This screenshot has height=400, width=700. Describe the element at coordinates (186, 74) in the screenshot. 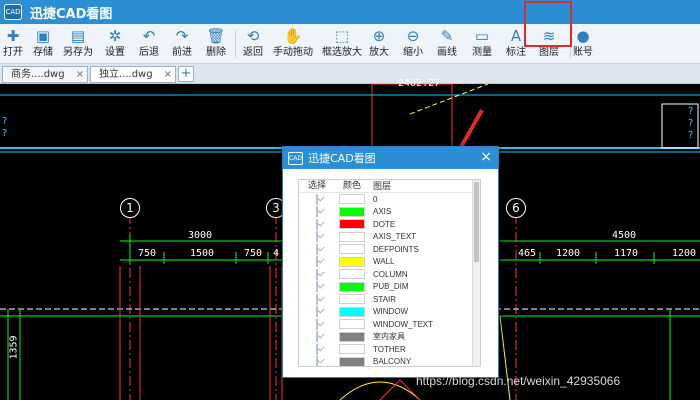

I see `add-tab-button: +` at that location.